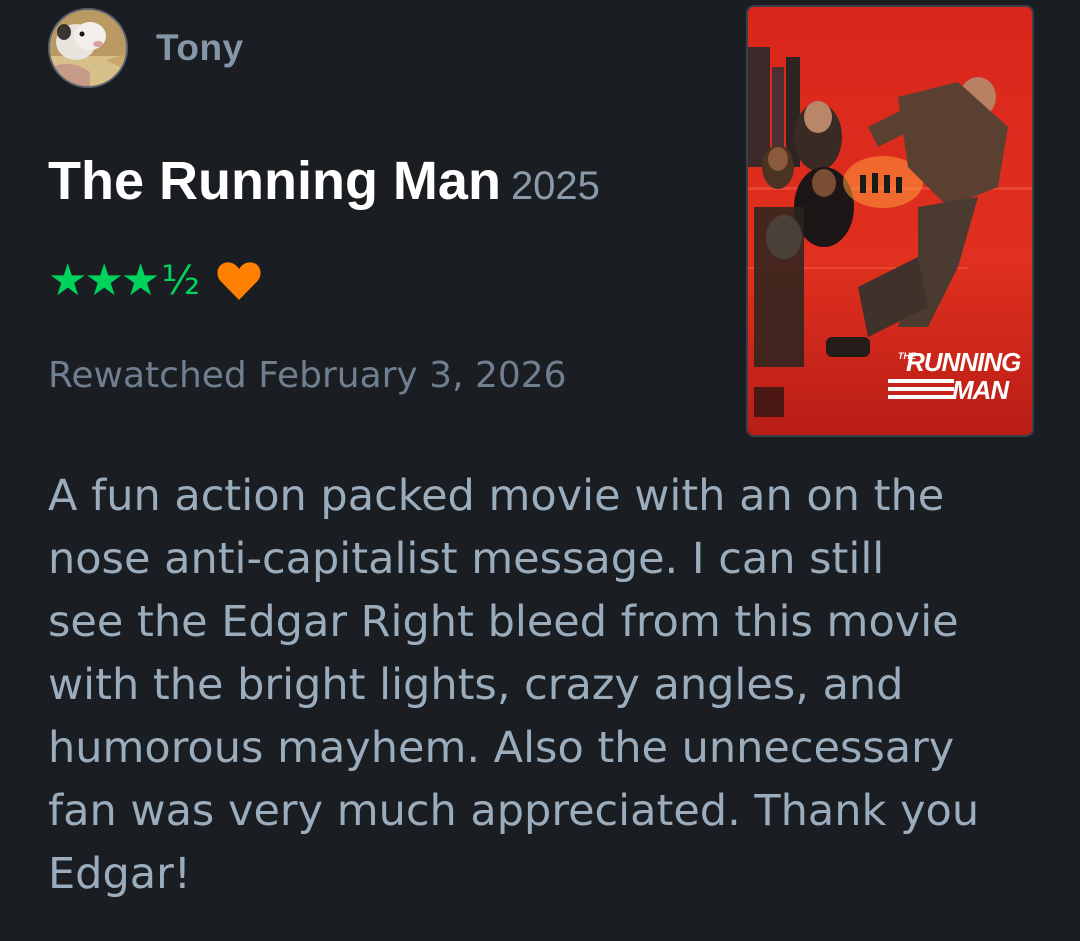 The image size is (1080, 941). I want to click on rating-row: ★★★ ½, so click(155, 281).